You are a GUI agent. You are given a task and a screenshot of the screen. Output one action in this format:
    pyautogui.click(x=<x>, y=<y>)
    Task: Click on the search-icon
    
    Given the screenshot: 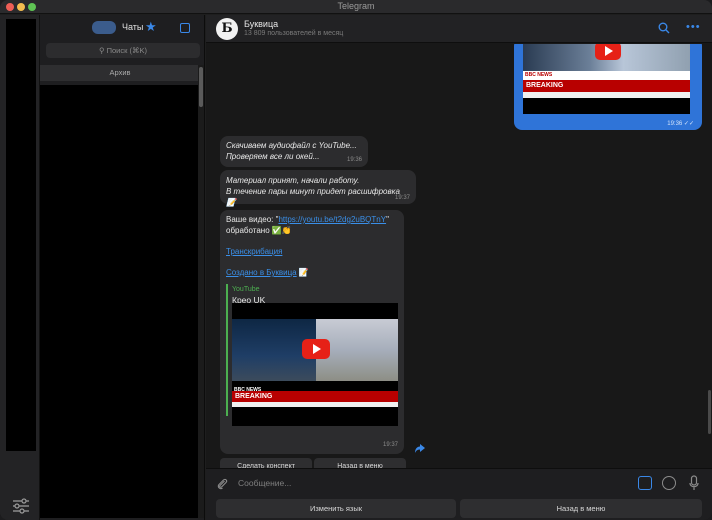 What is the action you would take?
    pyautogui.click(x=664, y=28)
    